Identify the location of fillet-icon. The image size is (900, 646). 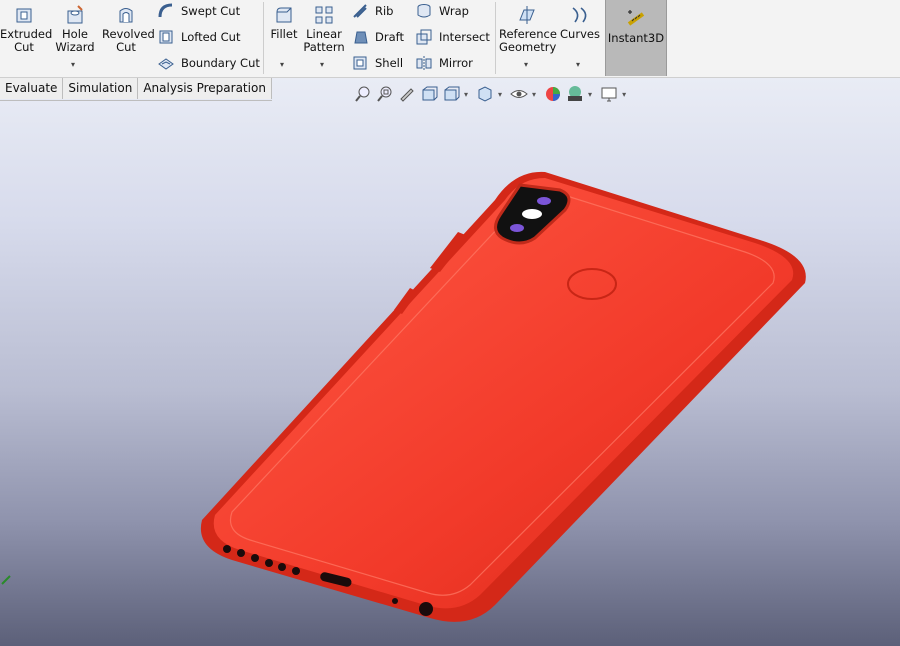
(284, 15).